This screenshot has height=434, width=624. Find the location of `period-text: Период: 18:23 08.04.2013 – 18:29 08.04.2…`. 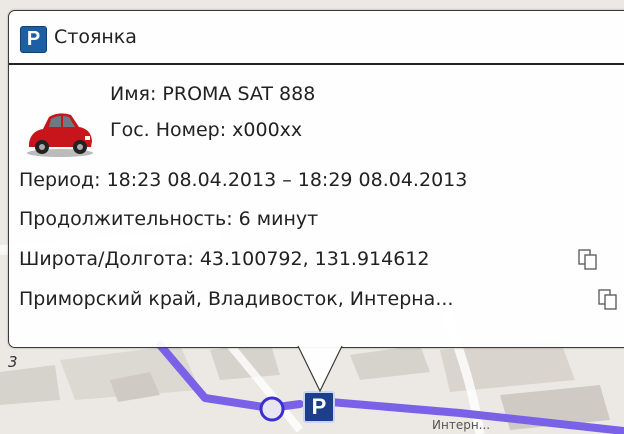

period-text: Период: 18:23 08.04.2013 – 18:29 08.04.2… is located at coordinates (243, 180).